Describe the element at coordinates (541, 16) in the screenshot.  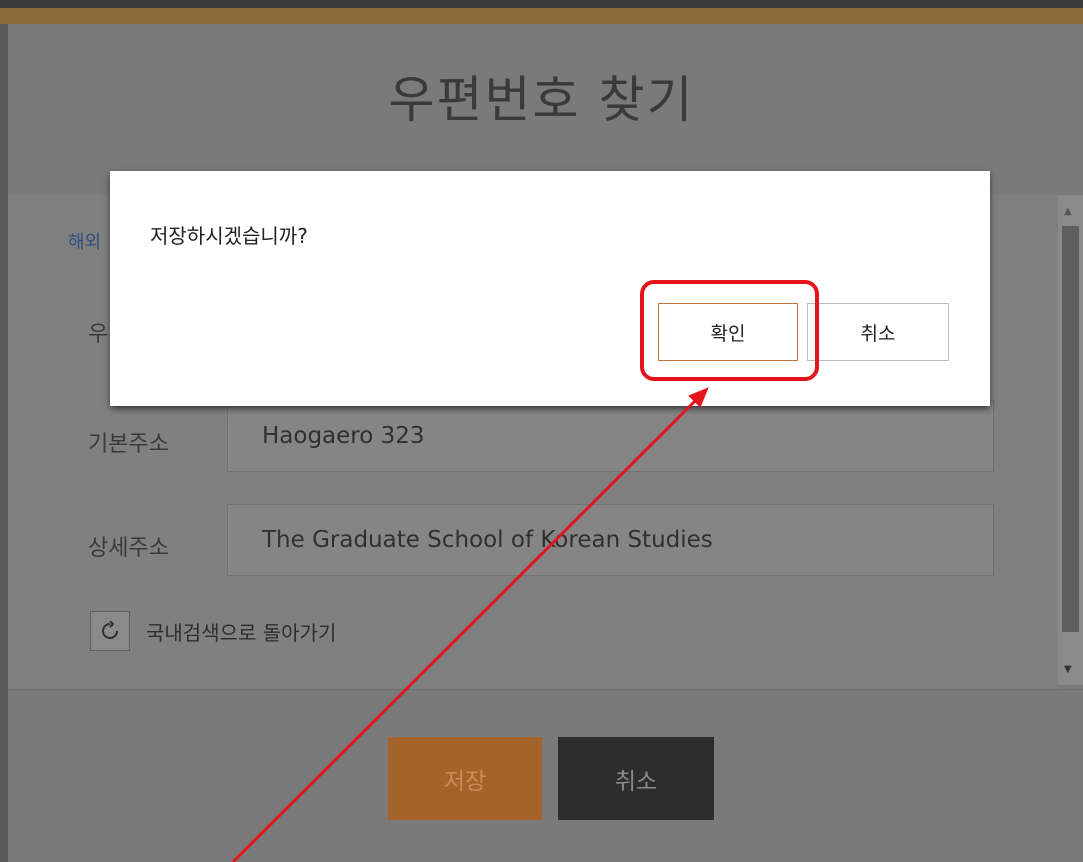
I see `top-accent-bar` at that location.